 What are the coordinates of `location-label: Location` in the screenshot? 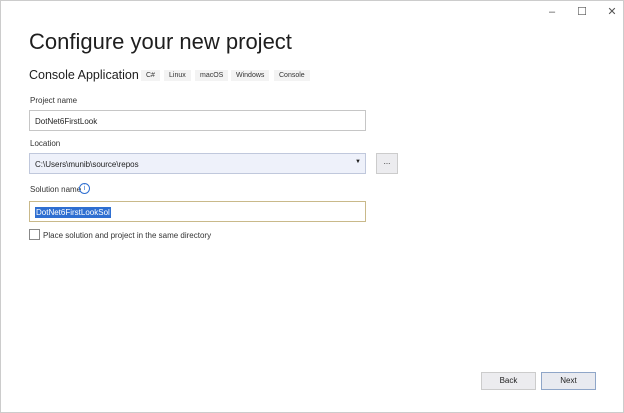 It's located at (45, 143).